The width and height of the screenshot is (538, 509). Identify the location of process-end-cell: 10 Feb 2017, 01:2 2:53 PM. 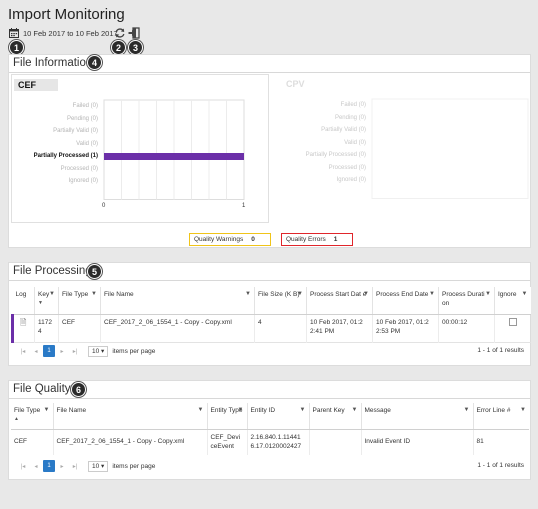
(405, 328).